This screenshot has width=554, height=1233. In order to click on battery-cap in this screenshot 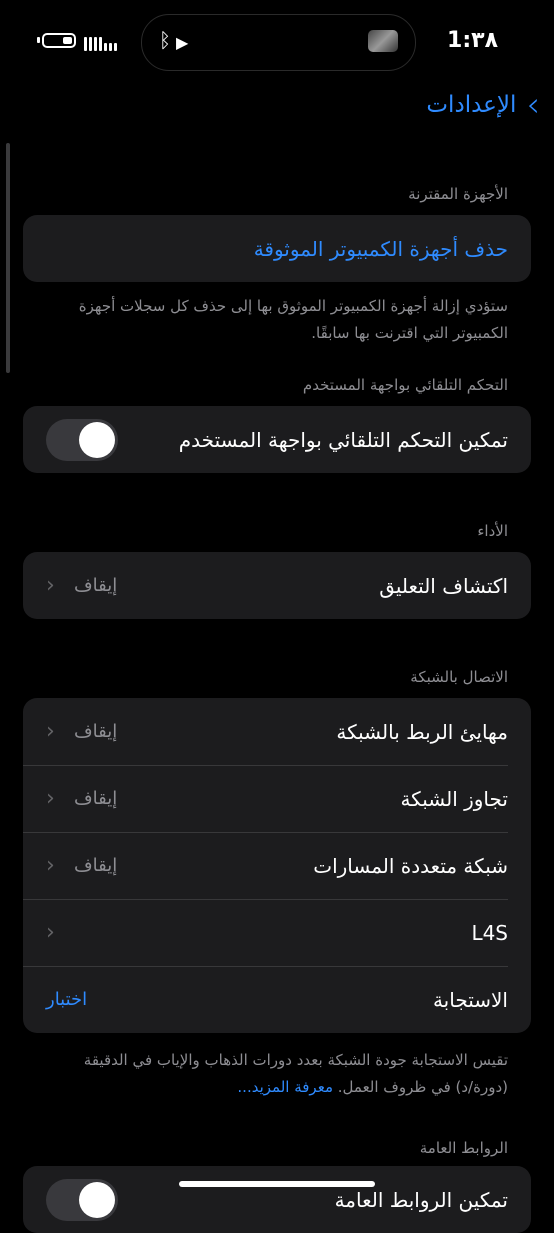, I will do `click(38, 40)`.